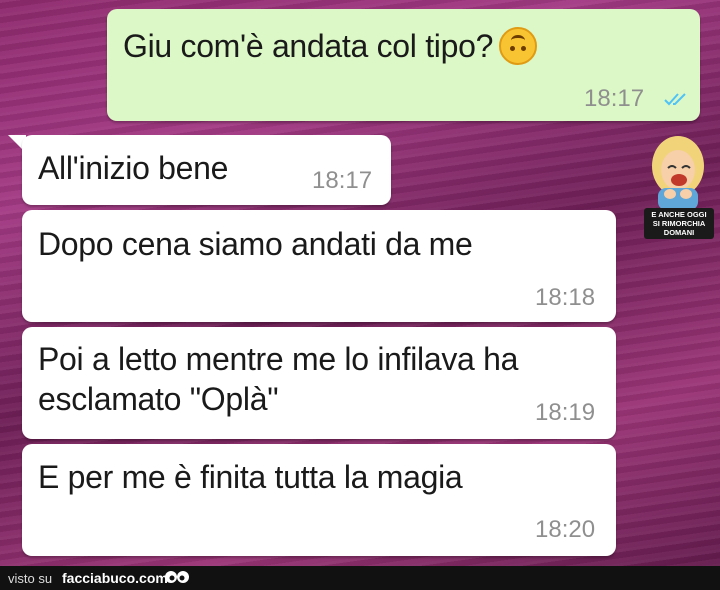 The image size is (720, 590). Describe the element at coordinates (278, 359) in the screenshot. I see `message-text-line: Poi a letto mentre me lo infilava ha` at that location.